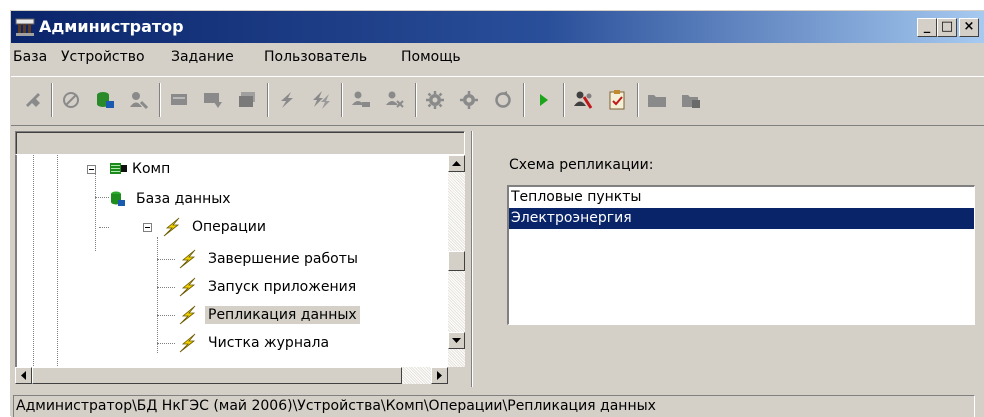 This screenshot has width=984, height=417. Describe the element at coordinates (202, 57) in the screenshot. I see `menu-task: Задание` at that location.